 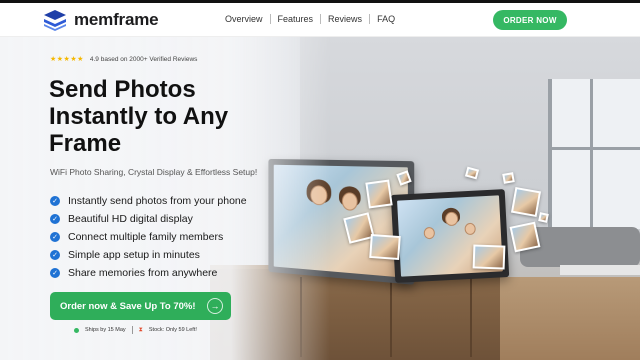 I want to click on feature-label: Share memories from anywhere, so click(x=143, y=273).